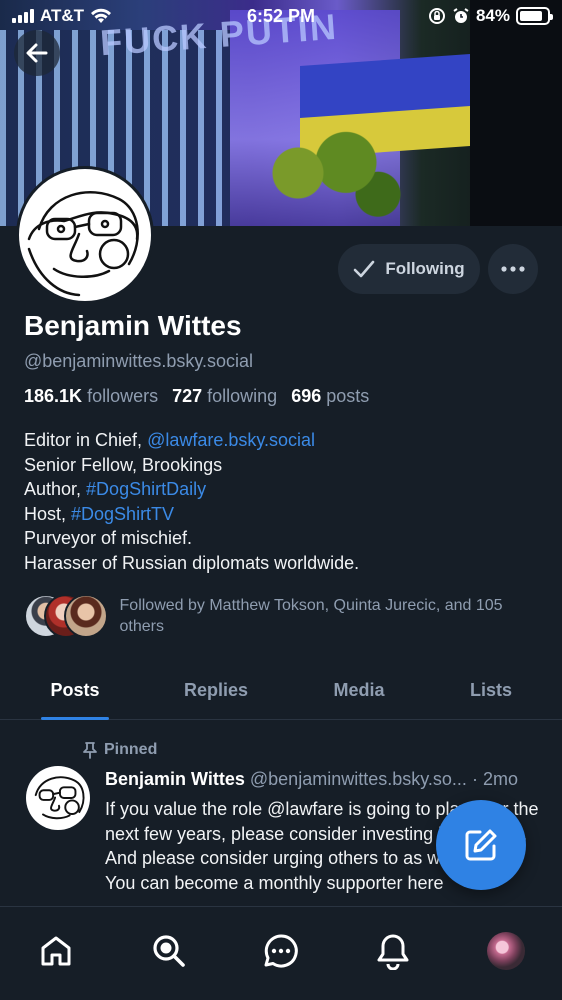 This screenshot has width=562, height=1000. I want to click on nav-home, so click(56, 951).